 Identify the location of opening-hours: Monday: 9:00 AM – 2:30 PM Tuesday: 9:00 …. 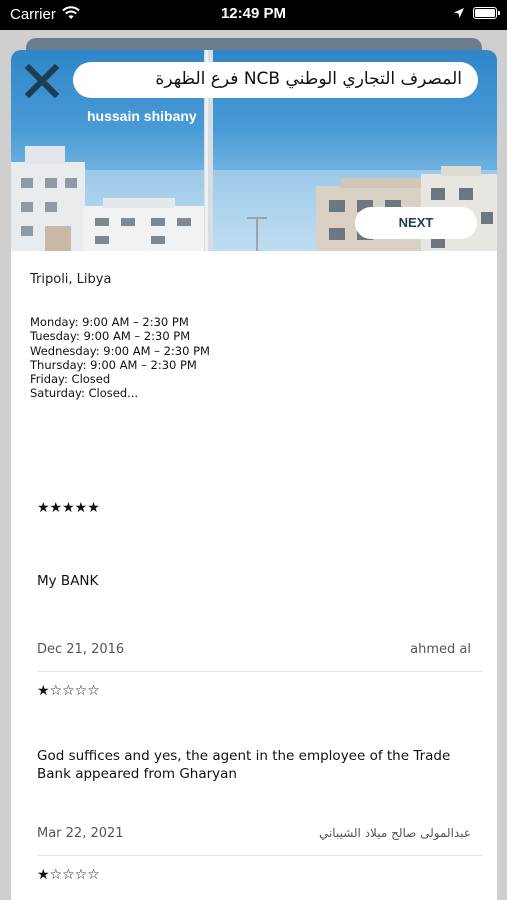
(120, 358).